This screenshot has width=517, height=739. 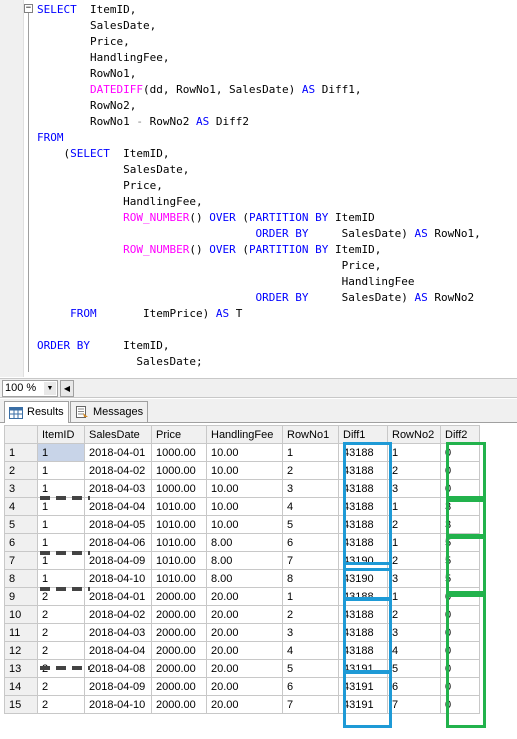 I want to click on row-number: 10, so click(x=21, y=614).